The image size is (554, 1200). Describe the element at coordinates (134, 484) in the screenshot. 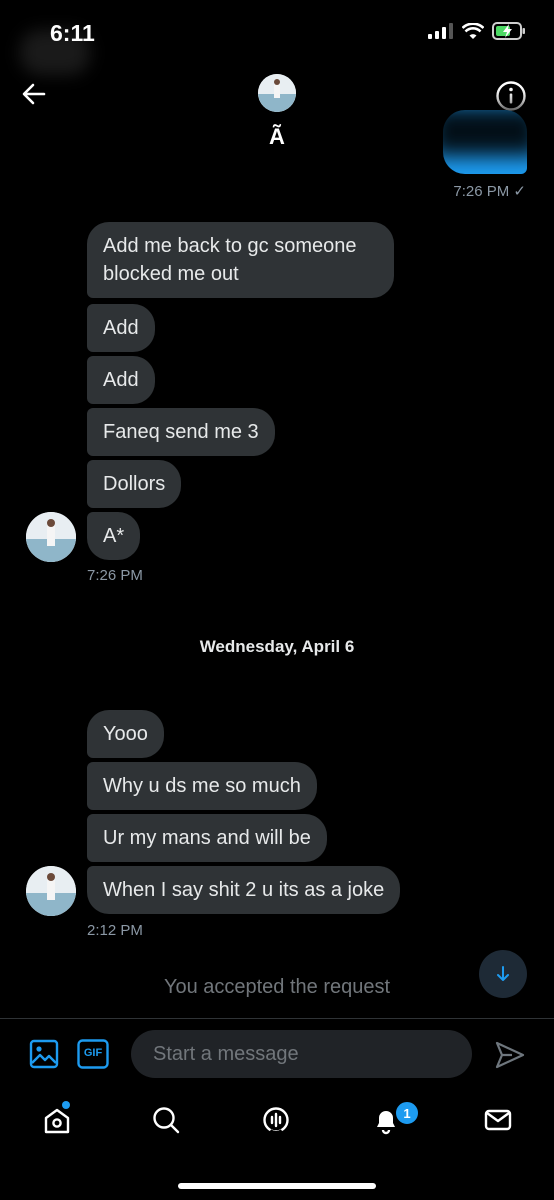

I see `message-bubble: Dollors` at that location.